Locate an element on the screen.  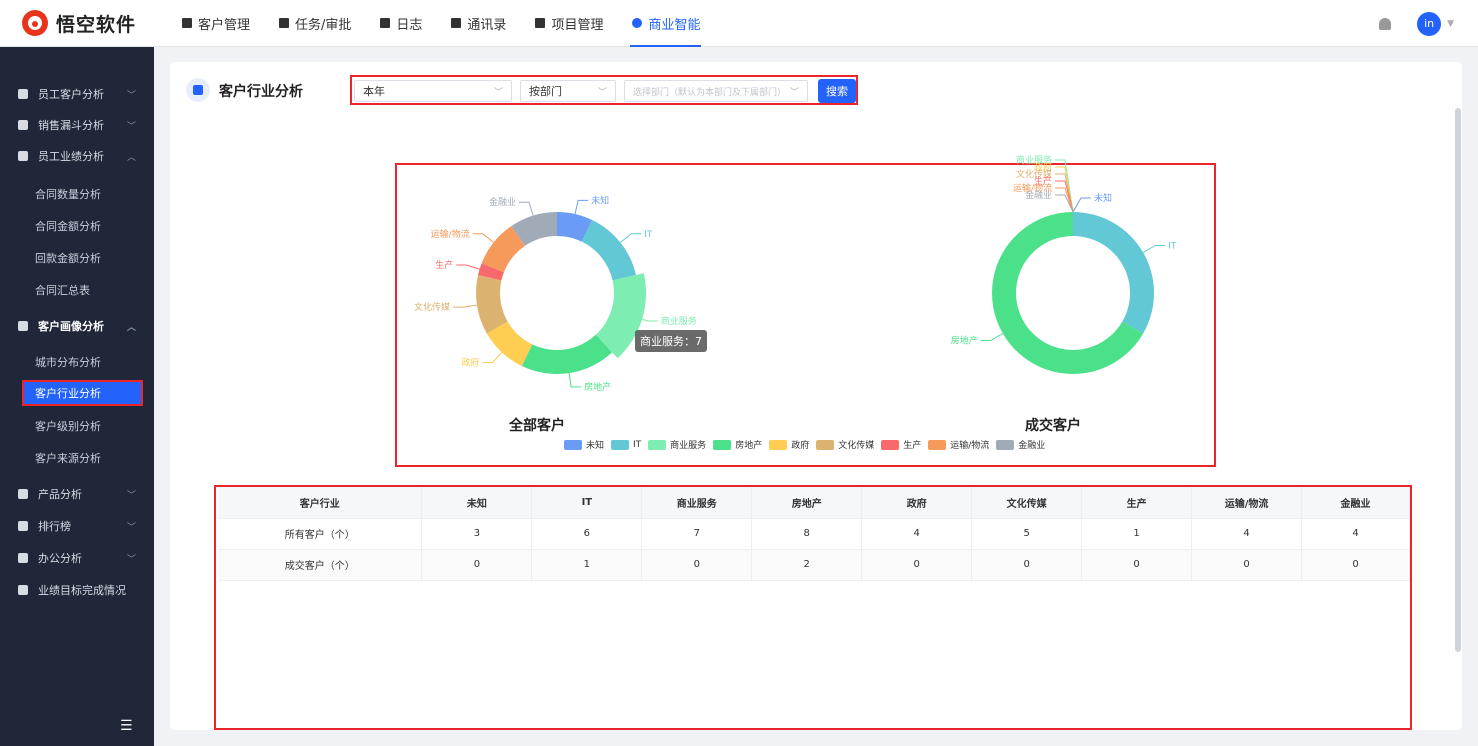
table-row: 成交客户（个） 0 1 0 2 0 0 0 0 0 is located at coordinates (814, 565).